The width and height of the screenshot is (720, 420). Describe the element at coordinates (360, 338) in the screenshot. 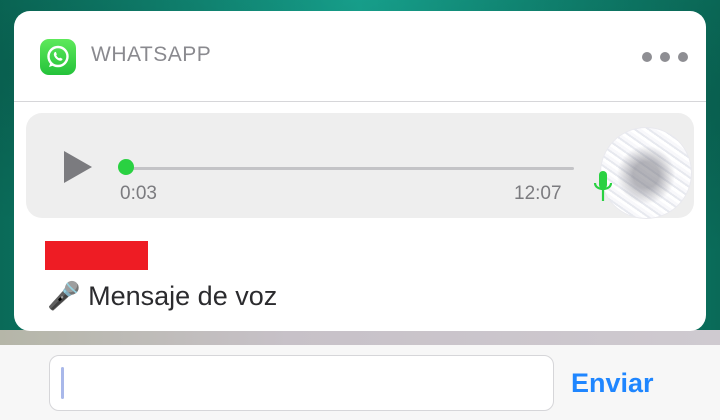

I see `dock-backdrop` at that location.